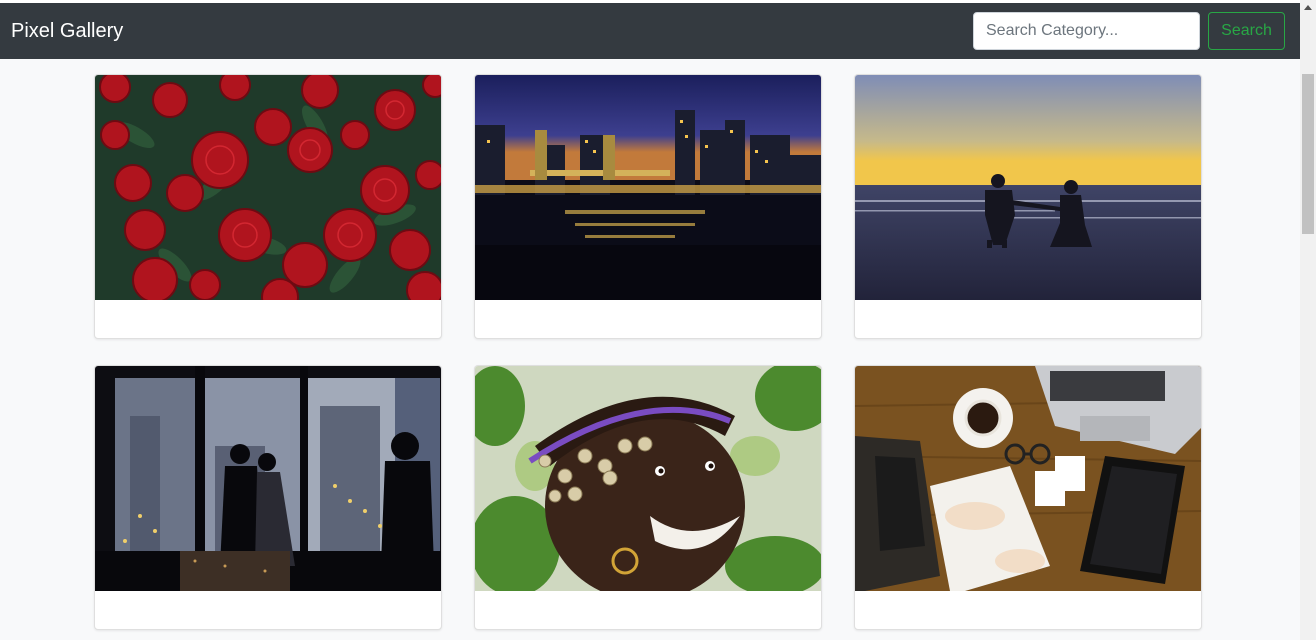 The height and width of the screenshot is (640, 1316). I want to click on beach-sunset-couple-photo, so click(1028, 187).